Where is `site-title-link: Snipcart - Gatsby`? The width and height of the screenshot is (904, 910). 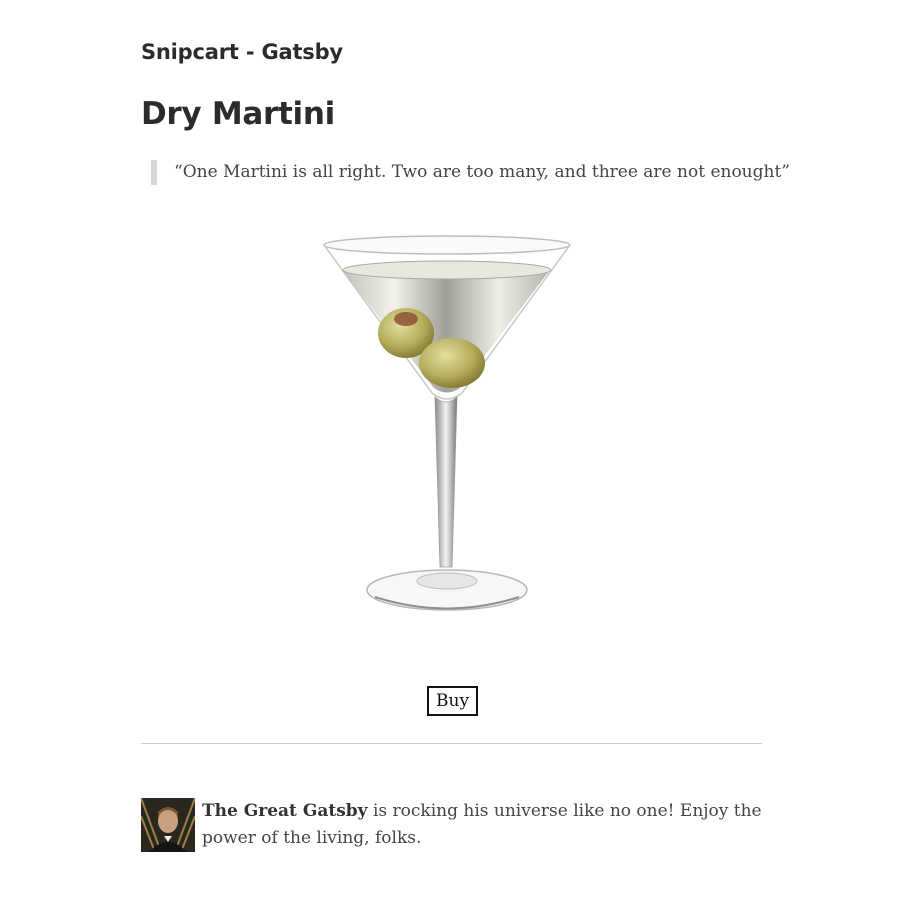 site-title-link: Snipcart - Gatsby is located at coordinates (242, 52).